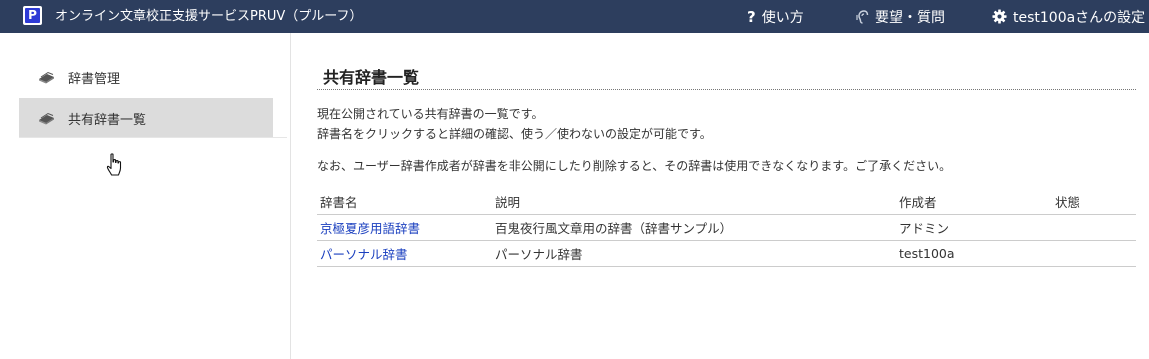  I want to click on title-divider, so click(726, 89).